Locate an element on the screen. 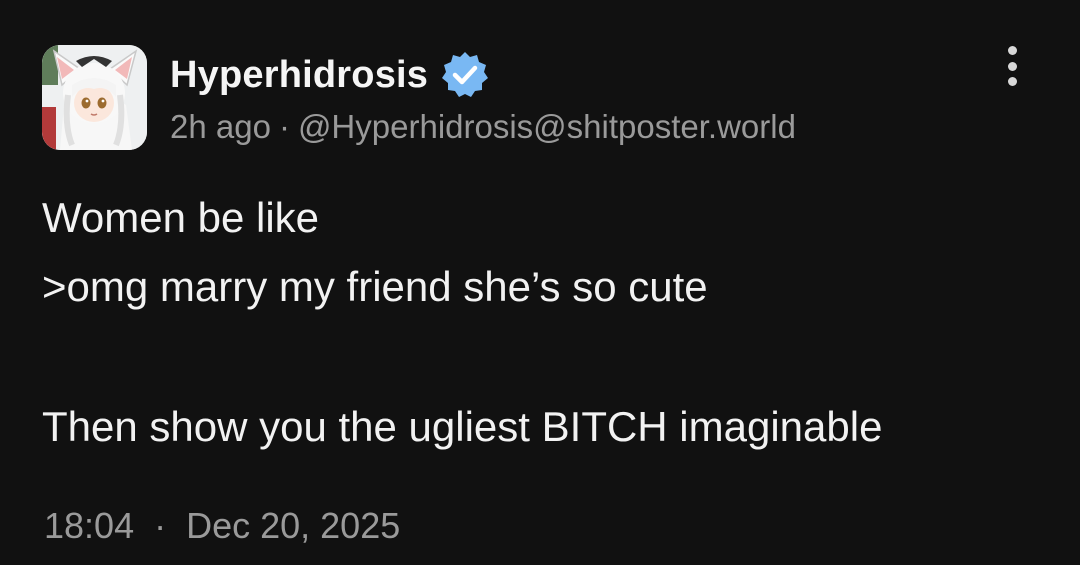  avatar is located at coordinates (94, 97).